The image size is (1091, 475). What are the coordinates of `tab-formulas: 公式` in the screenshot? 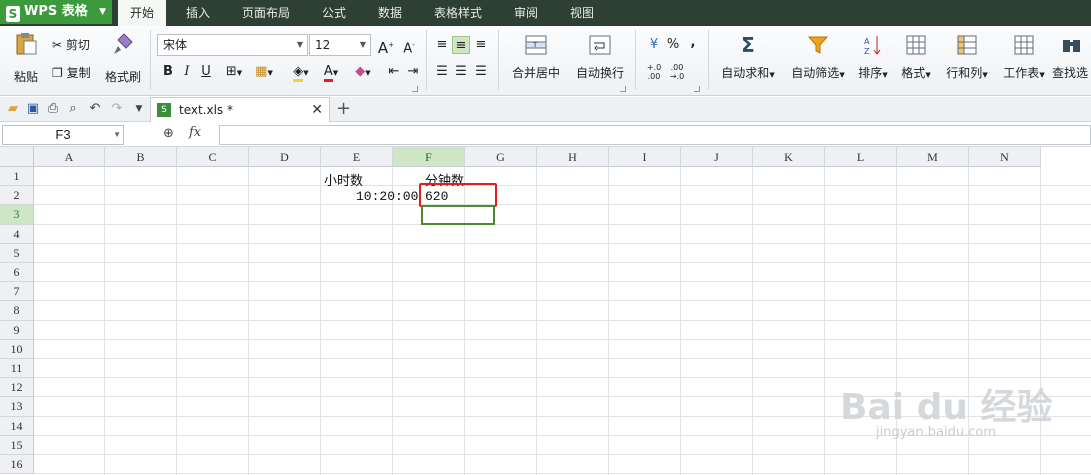 It's located at (334, 13).